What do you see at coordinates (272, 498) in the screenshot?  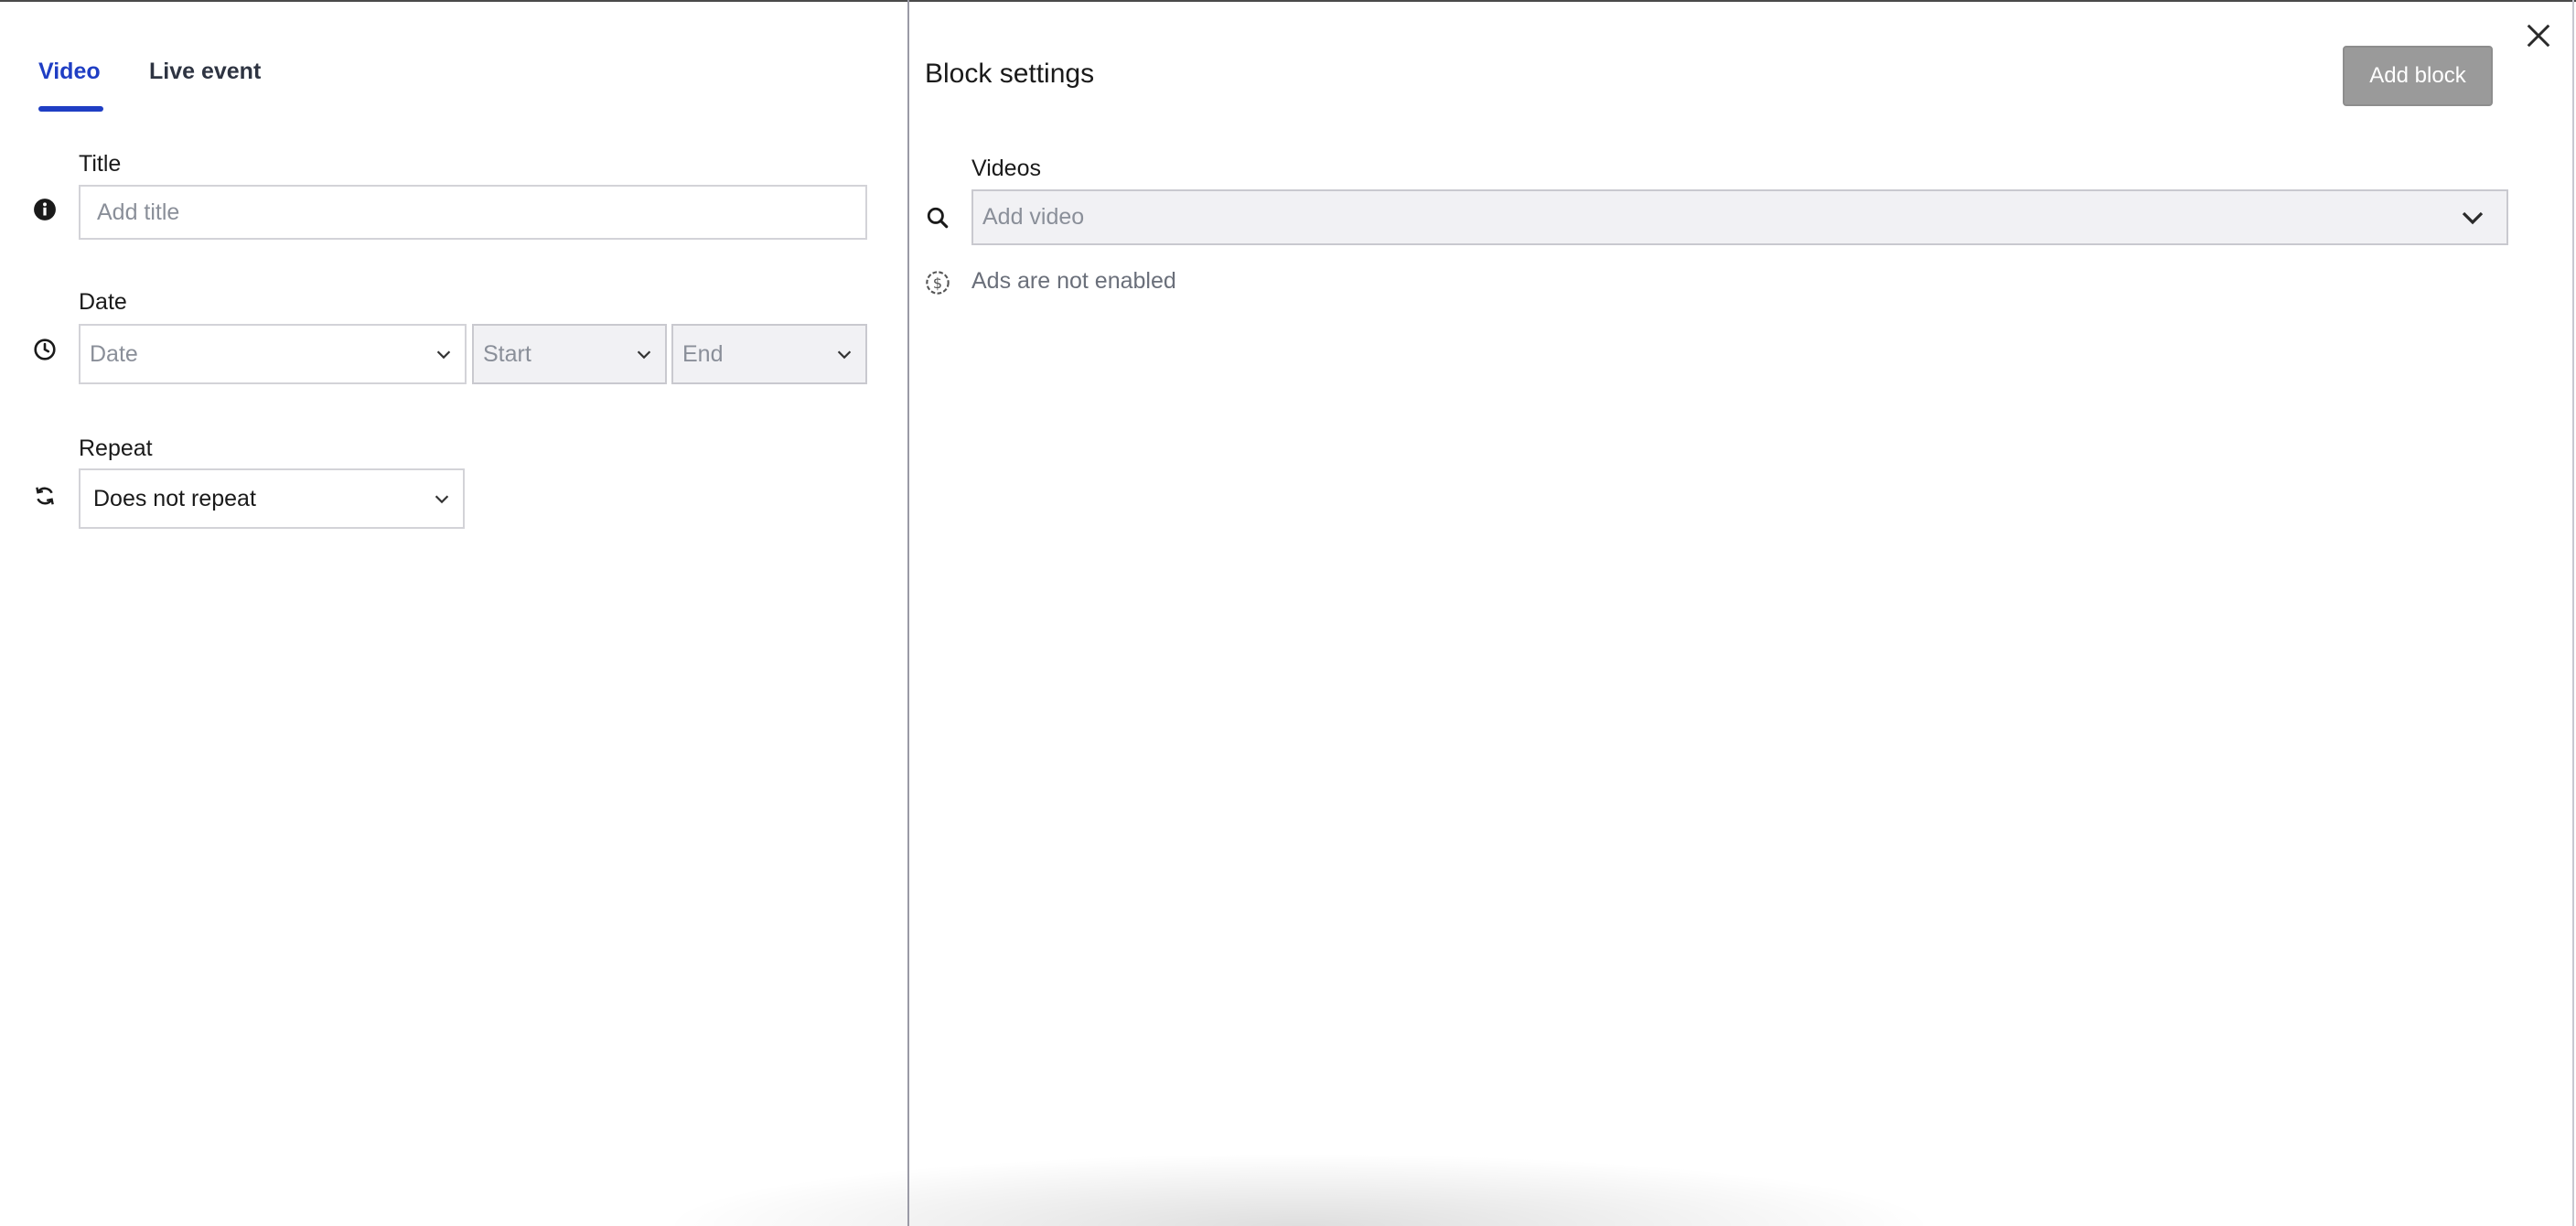 I see `repeat-select: Does not repeat` at bounding box center [272, 498].